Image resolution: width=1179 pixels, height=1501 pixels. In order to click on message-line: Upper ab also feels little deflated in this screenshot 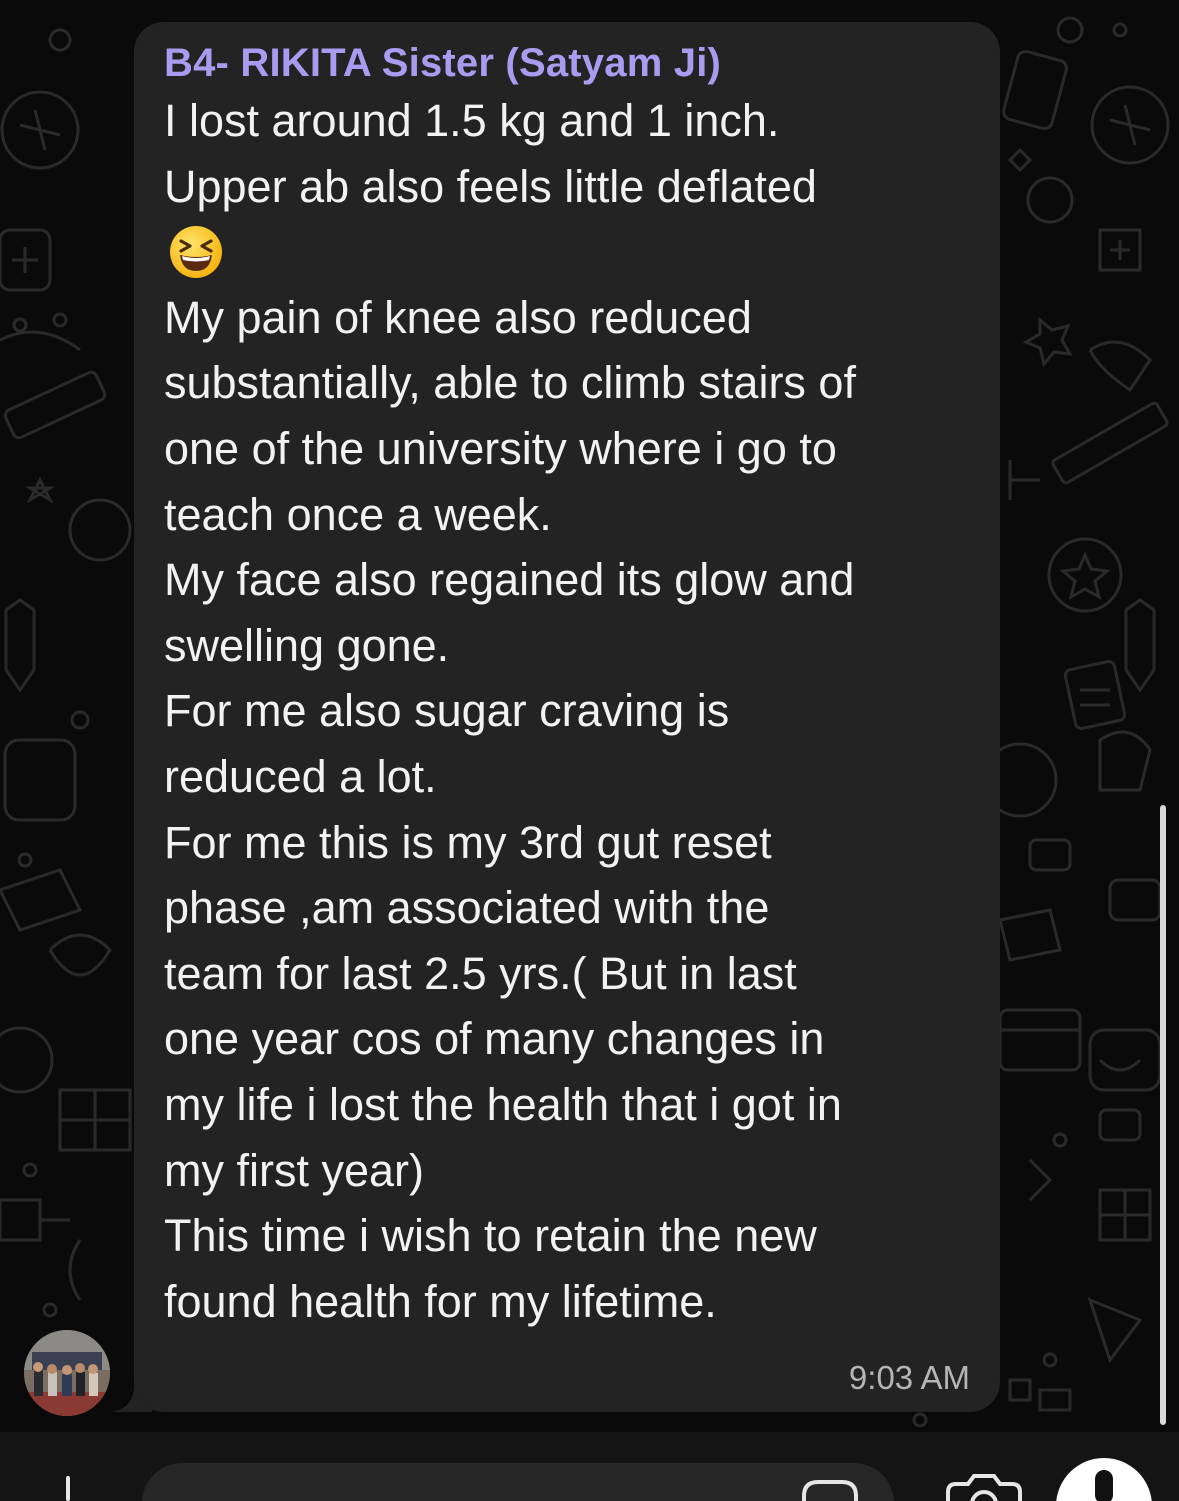, I will do `click(490, 186)`.